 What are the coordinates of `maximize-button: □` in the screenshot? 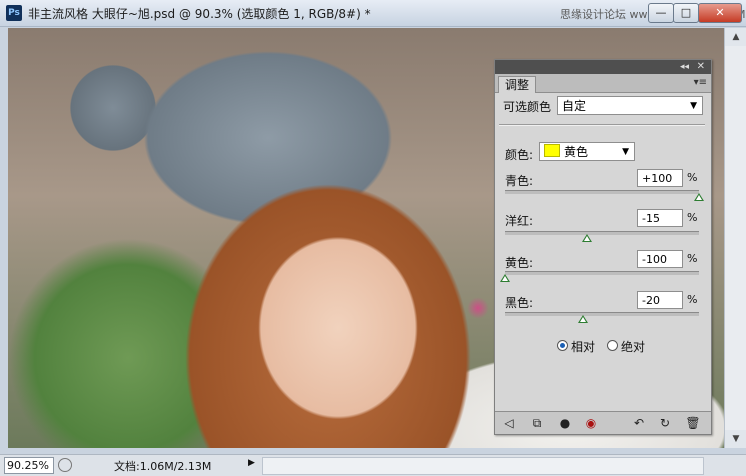 It's located at (686, 13).